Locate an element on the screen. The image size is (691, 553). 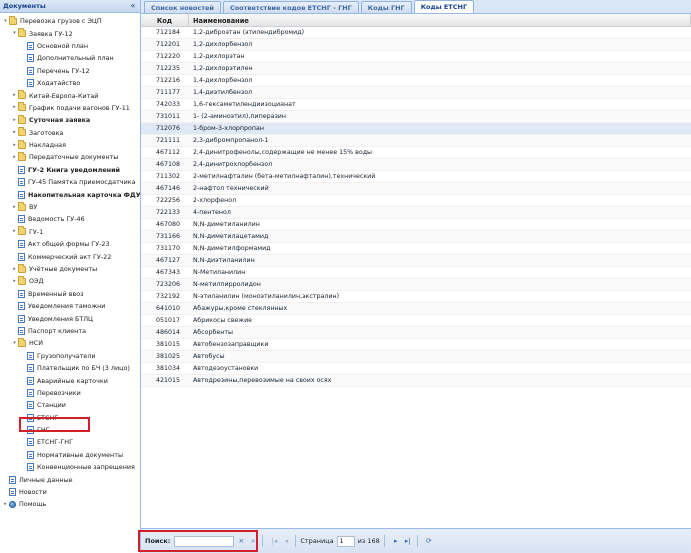
tree-item: ▸ ВУ is located at coordinates (70, 207).